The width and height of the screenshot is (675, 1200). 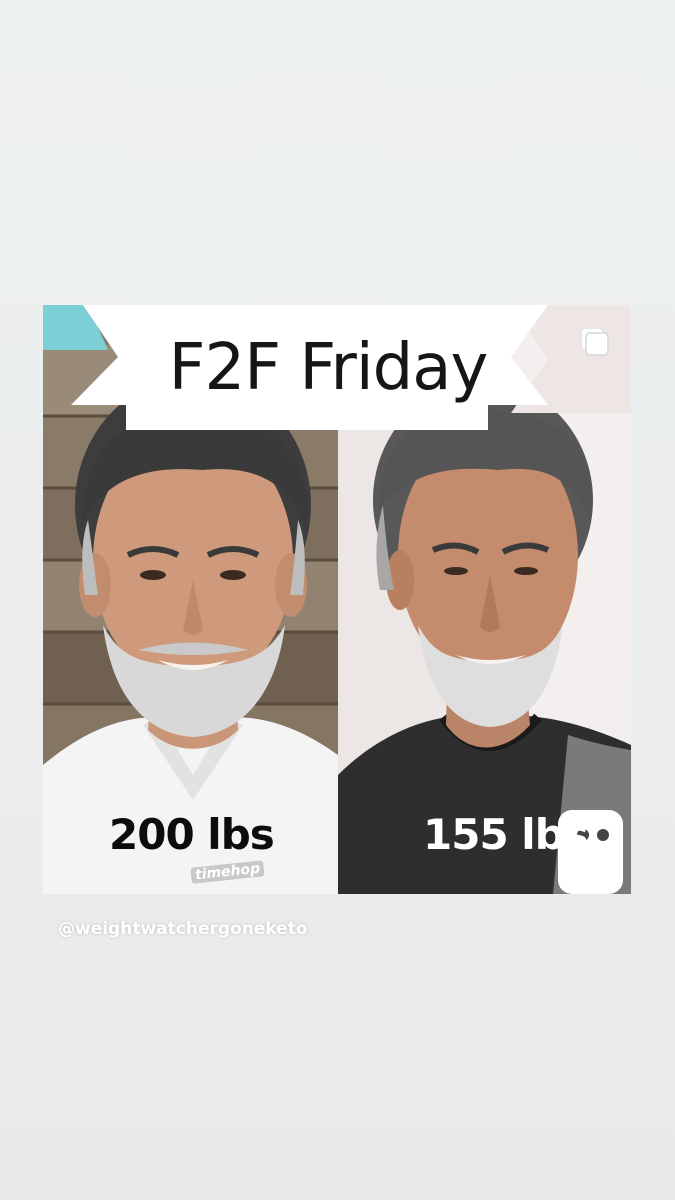 What do you see at coordinates (192, 834) in the screenshot?
I see `before-weight-label: 200 lbs` at bounding box center [192, 834].